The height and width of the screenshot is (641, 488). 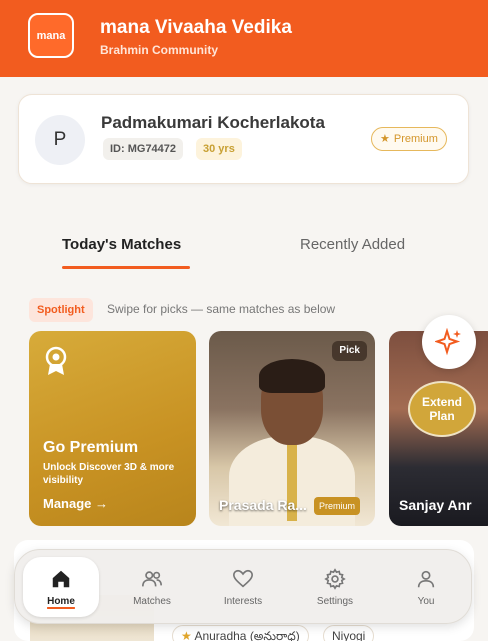 I want to click on active-tab-indicator, so click(x=126, y=267).